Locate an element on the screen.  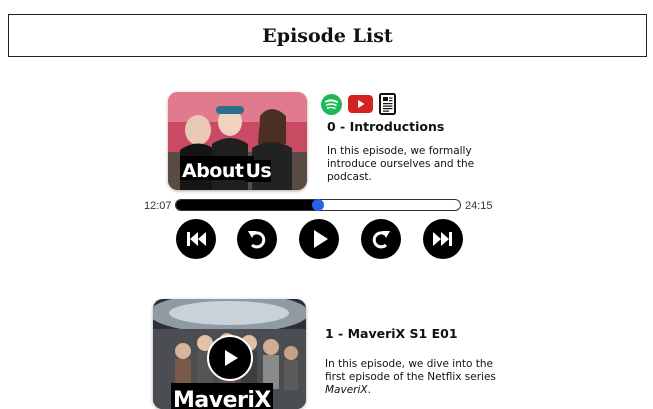
skip-forward-button is located at coordinates (443, 239).